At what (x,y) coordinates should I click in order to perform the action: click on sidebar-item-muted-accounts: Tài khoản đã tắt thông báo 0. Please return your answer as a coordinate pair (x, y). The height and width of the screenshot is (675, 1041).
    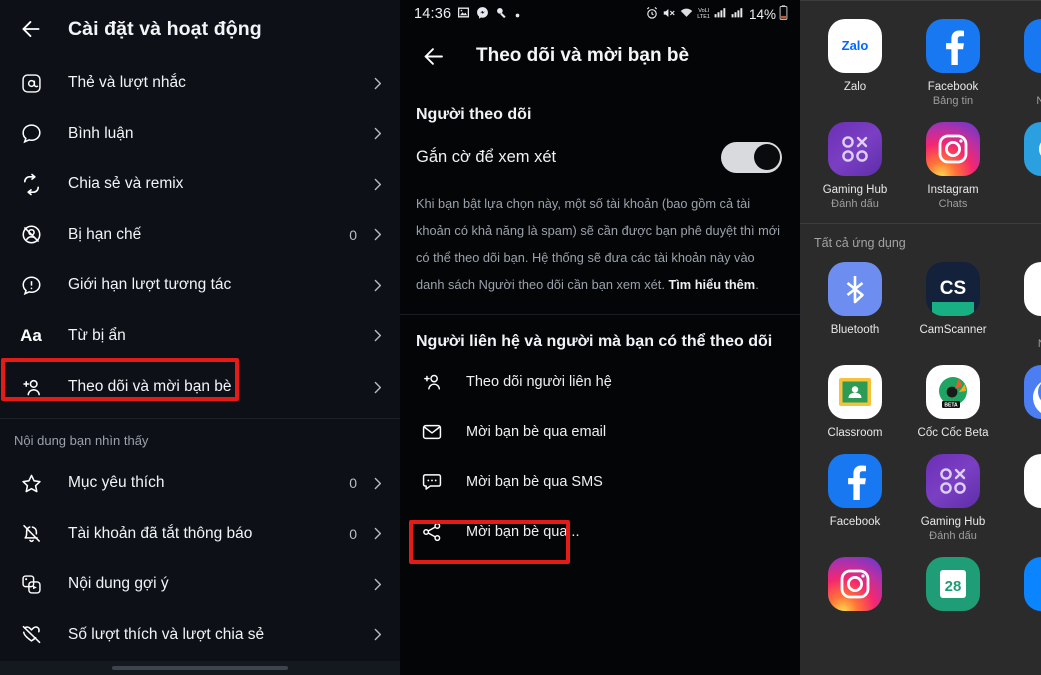
    Looking at the image, I should click on (200, 534).